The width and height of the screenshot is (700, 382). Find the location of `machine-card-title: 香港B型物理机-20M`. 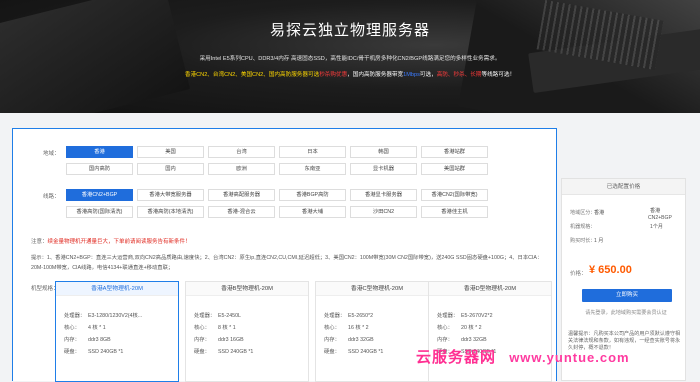

machine-card-title: 香港B型物理机-20M is located at coordinates (247, 289).